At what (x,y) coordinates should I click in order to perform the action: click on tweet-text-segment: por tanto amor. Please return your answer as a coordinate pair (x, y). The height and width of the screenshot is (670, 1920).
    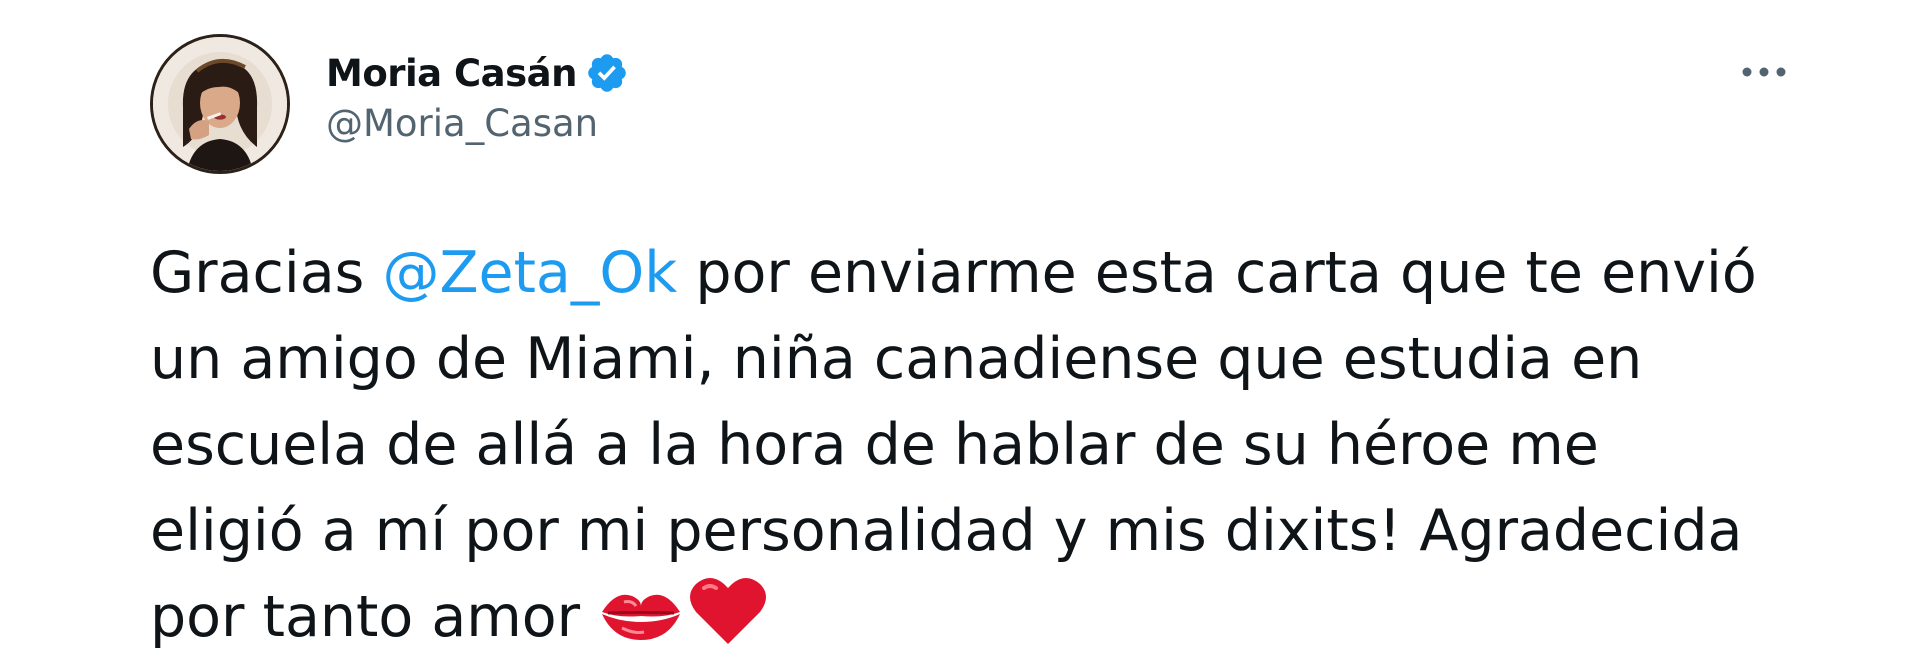
    Looking at the image, I should click on (365, 617).